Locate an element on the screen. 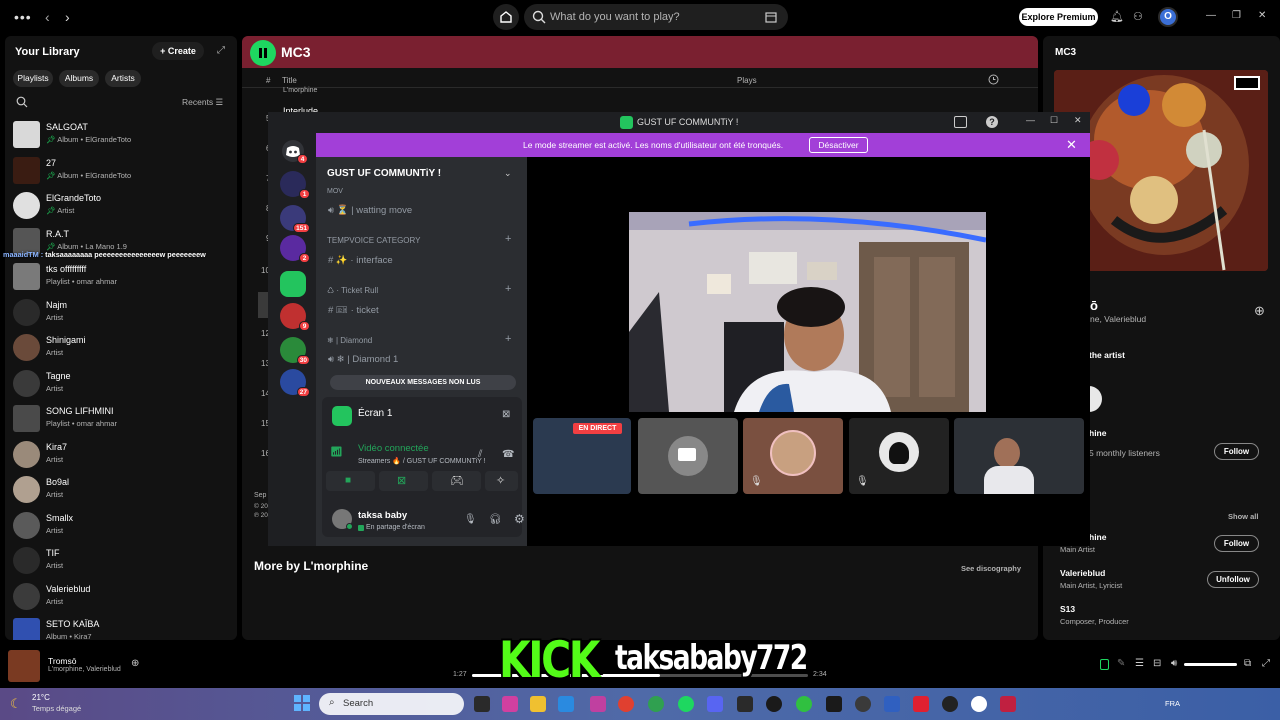 The width and height of the screenshot is (1280, 720). server-green: 30 is located at coordinates (295, 351).